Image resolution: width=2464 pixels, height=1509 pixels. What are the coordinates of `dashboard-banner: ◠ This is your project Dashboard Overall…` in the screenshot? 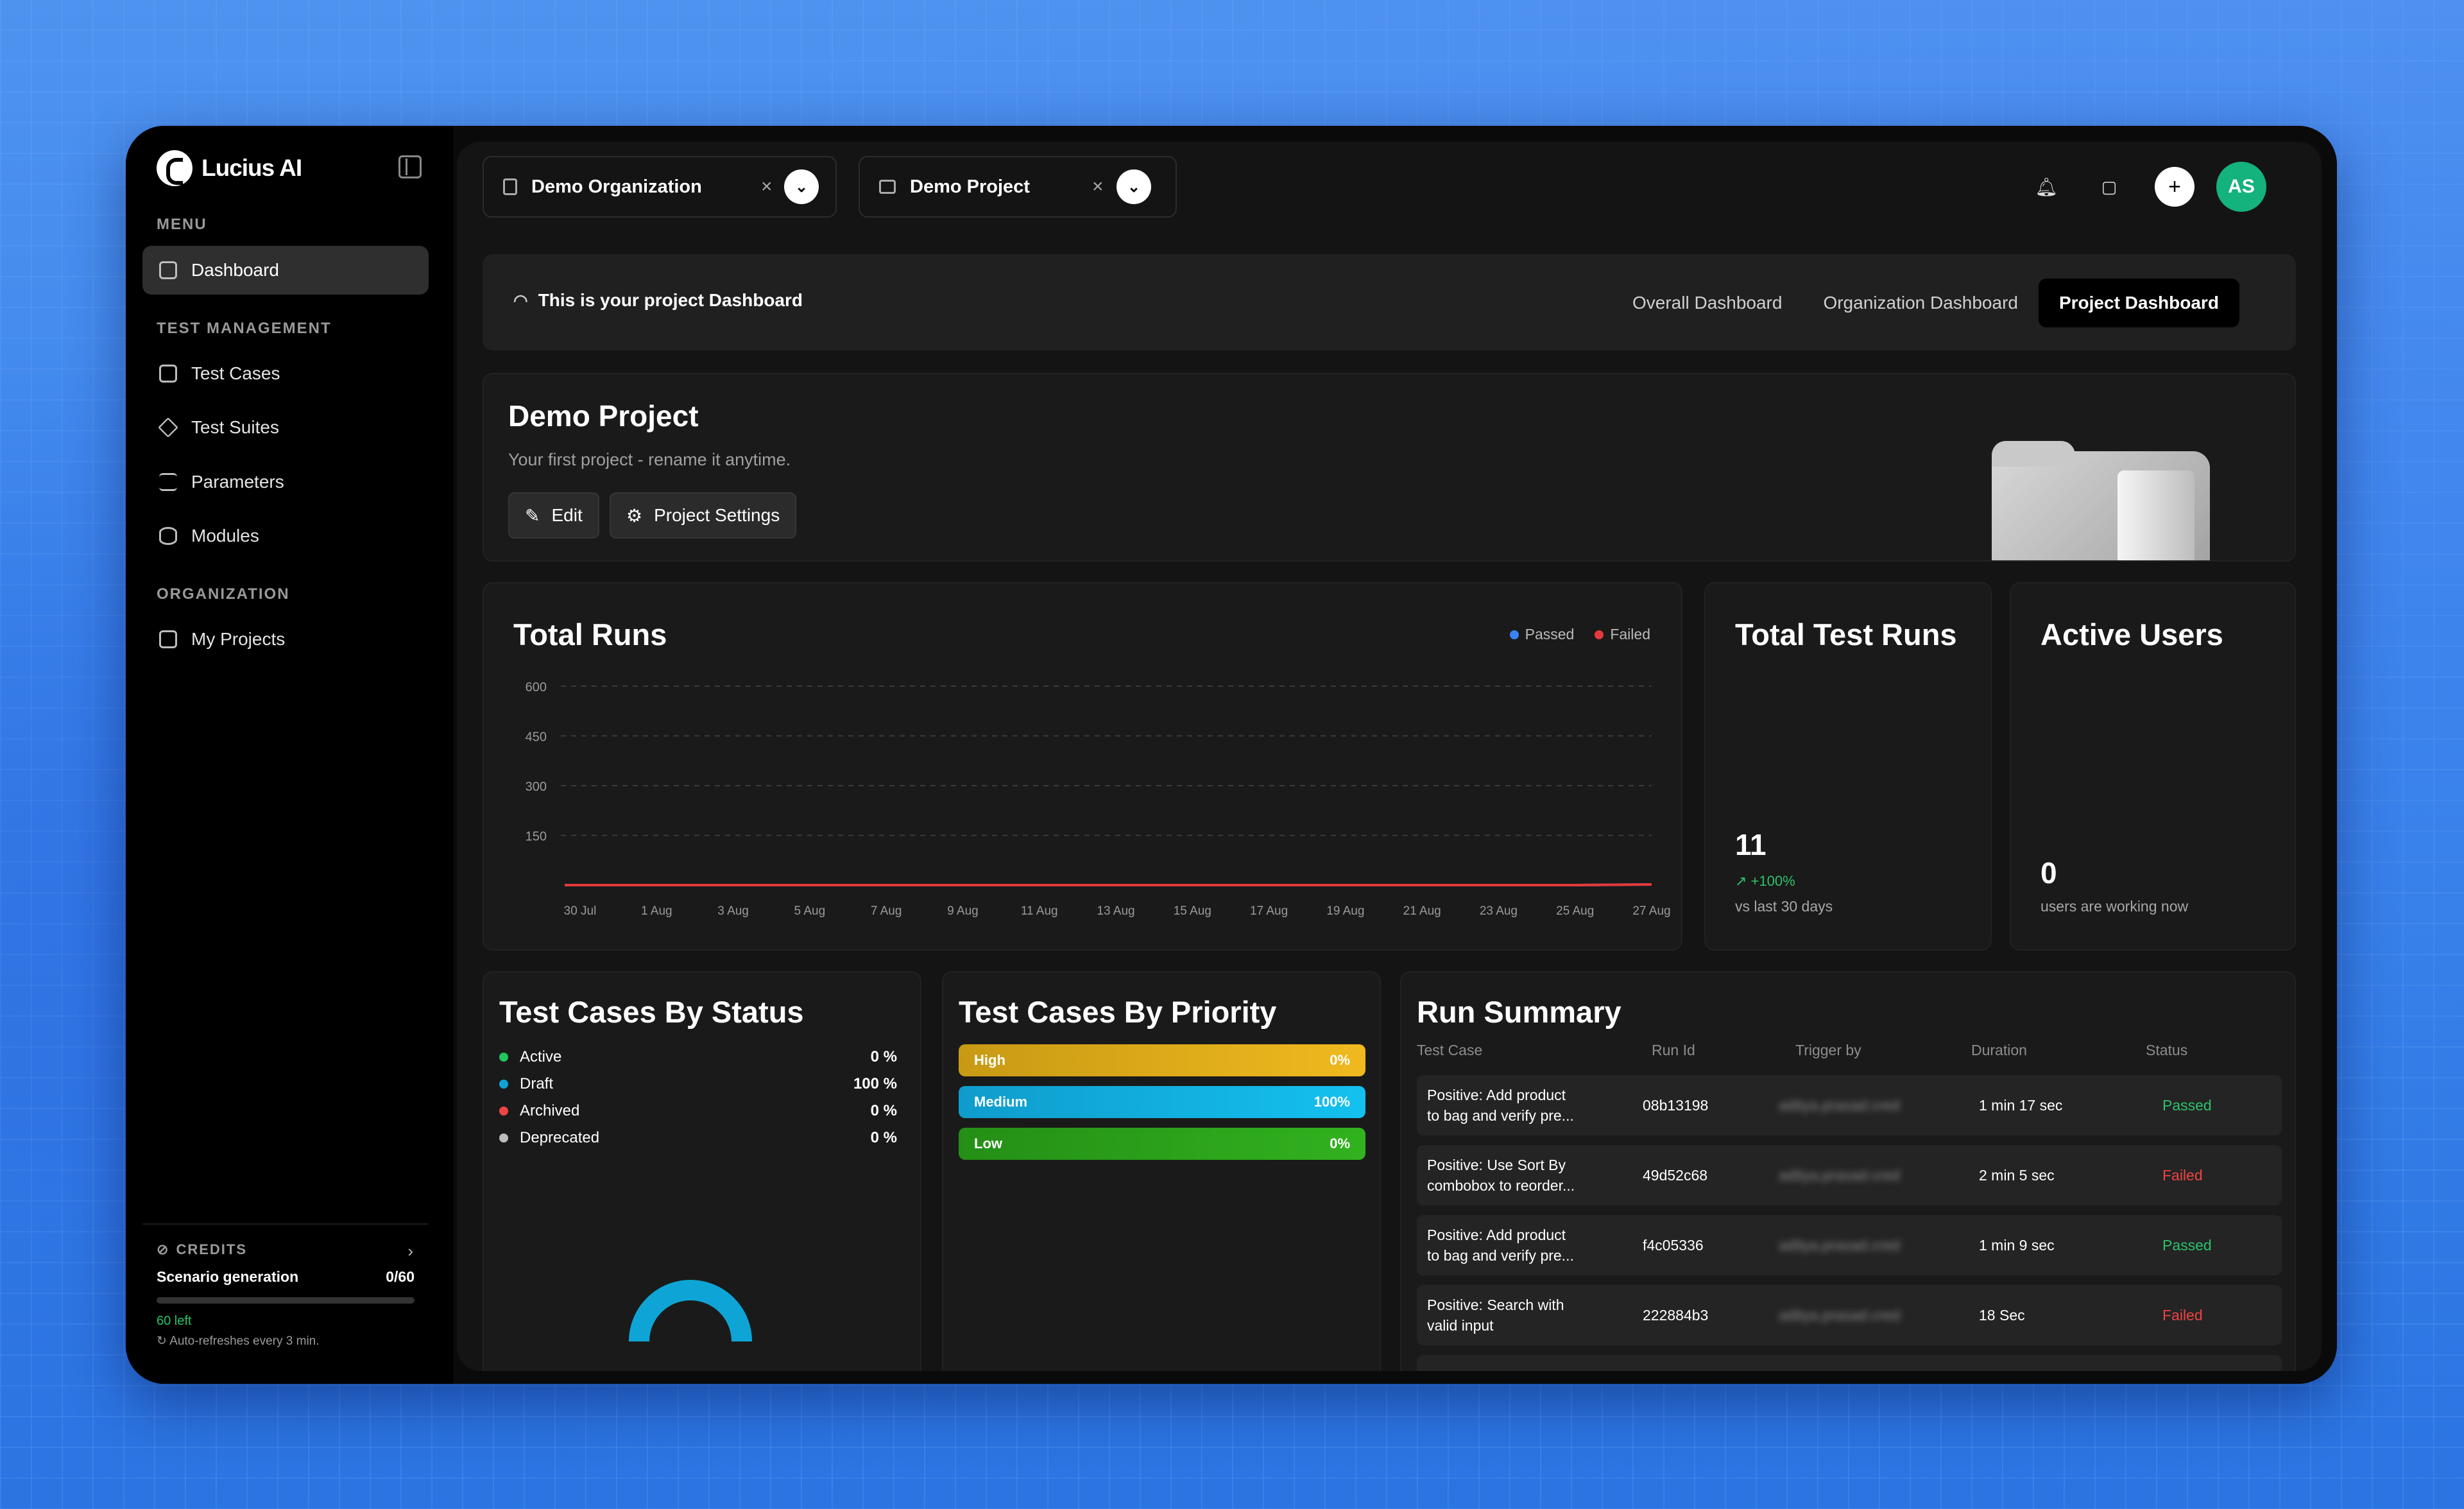 It's located at (1390, 302).